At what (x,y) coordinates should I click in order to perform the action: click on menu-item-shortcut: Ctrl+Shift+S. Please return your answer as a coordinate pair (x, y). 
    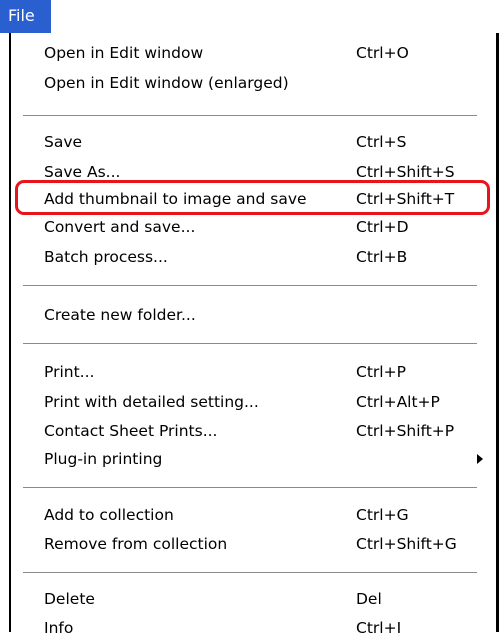
    Looking at the image, I should click on (405, 172).